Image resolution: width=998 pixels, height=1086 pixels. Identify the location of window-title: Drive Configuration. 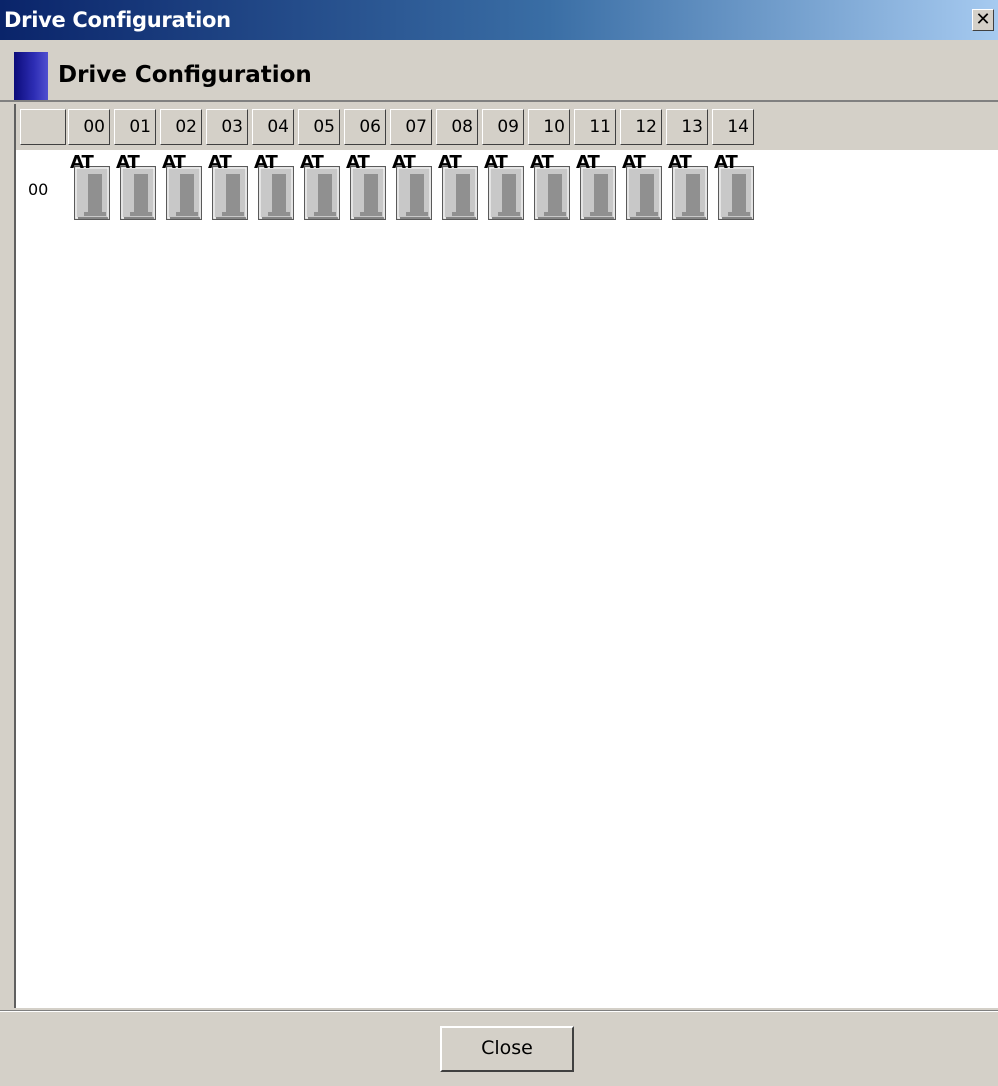
(117, 20).